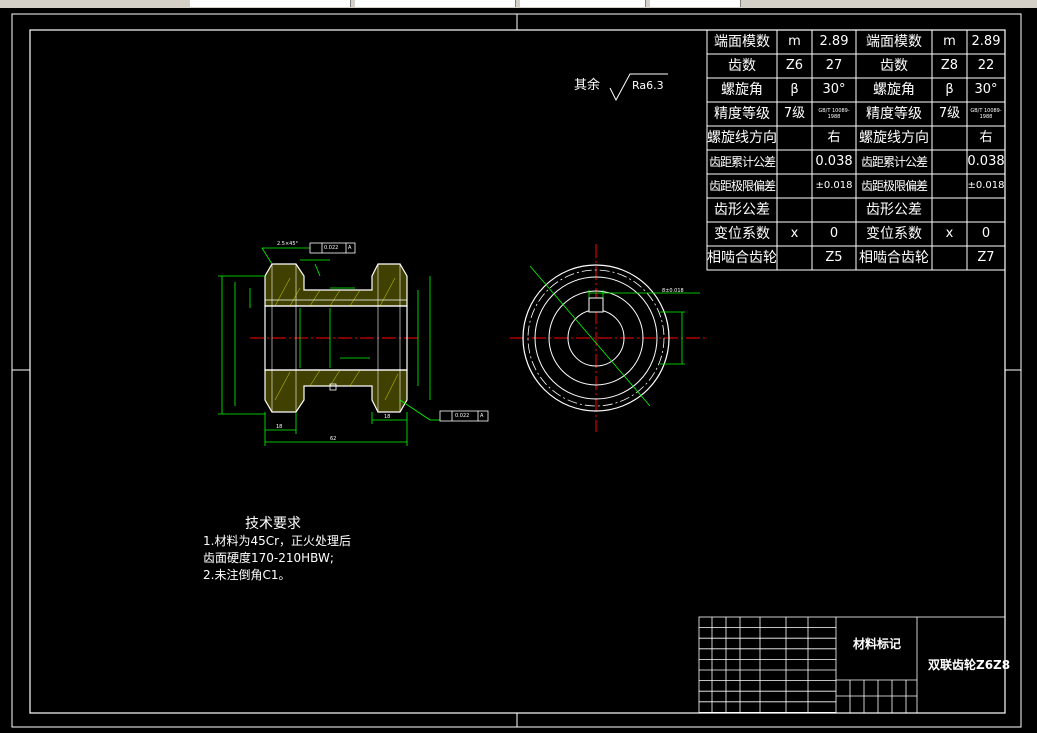 This screenshot has height=733, width=1037. Describe the element at coordinates (986, 114) in the screenshot. I see `table-right-val-3: GB/T 10089-1988` at that location.